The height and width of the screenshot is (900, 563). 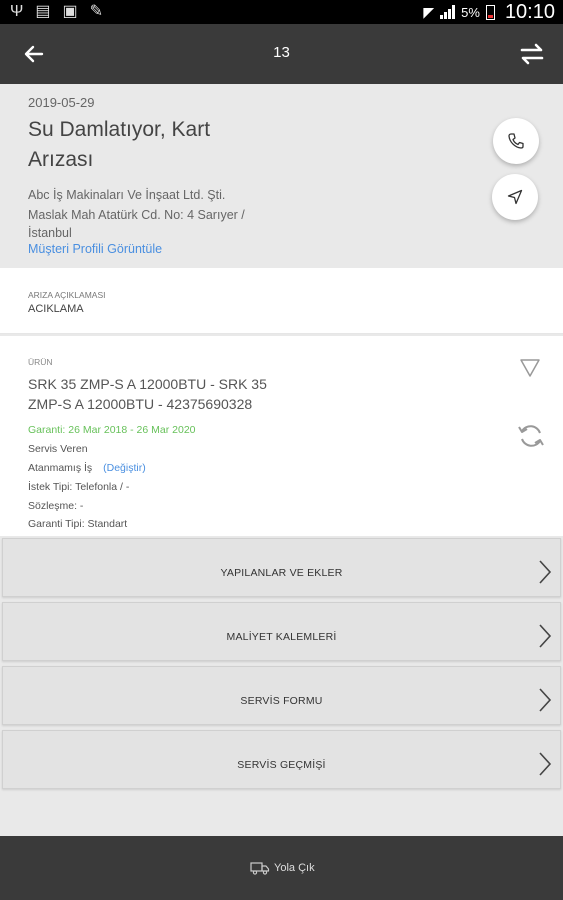 I want to click on menu-item-label: SERVİS GEÇMİŞİ, so click(x=281, y=765).